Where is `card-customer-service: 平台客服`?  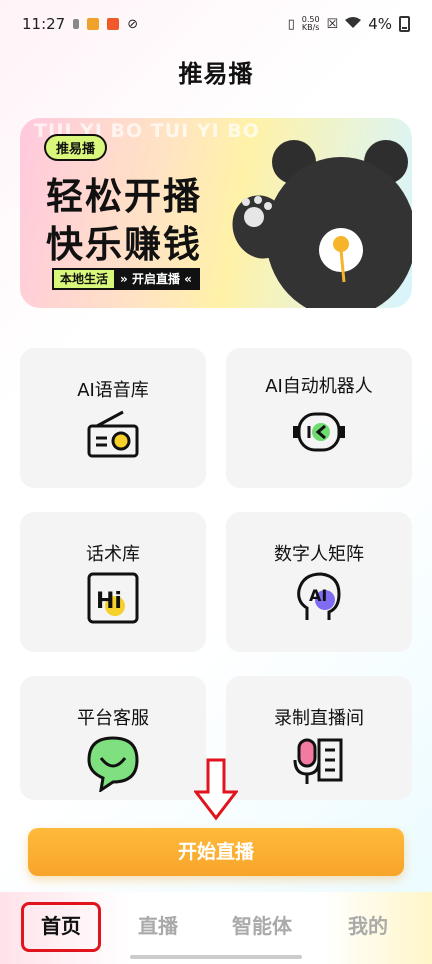
card-customer-service: 平台客服 is located at coordinates (113, 738).